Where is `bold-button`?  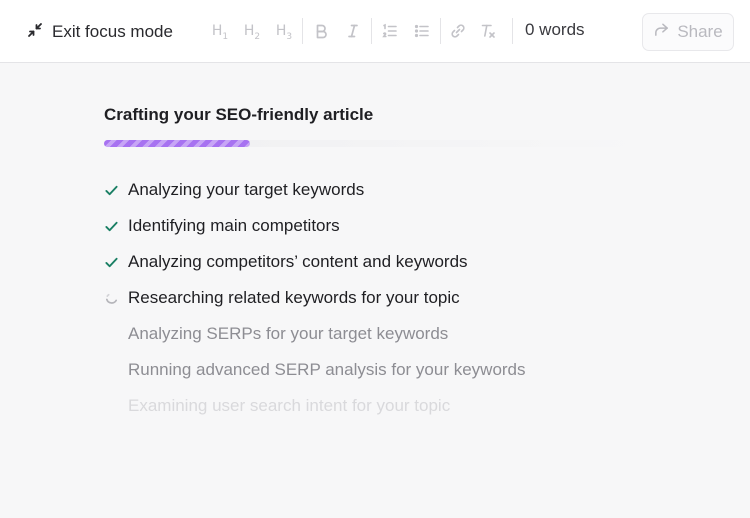 bold-button is located at coordinates (321, 32).